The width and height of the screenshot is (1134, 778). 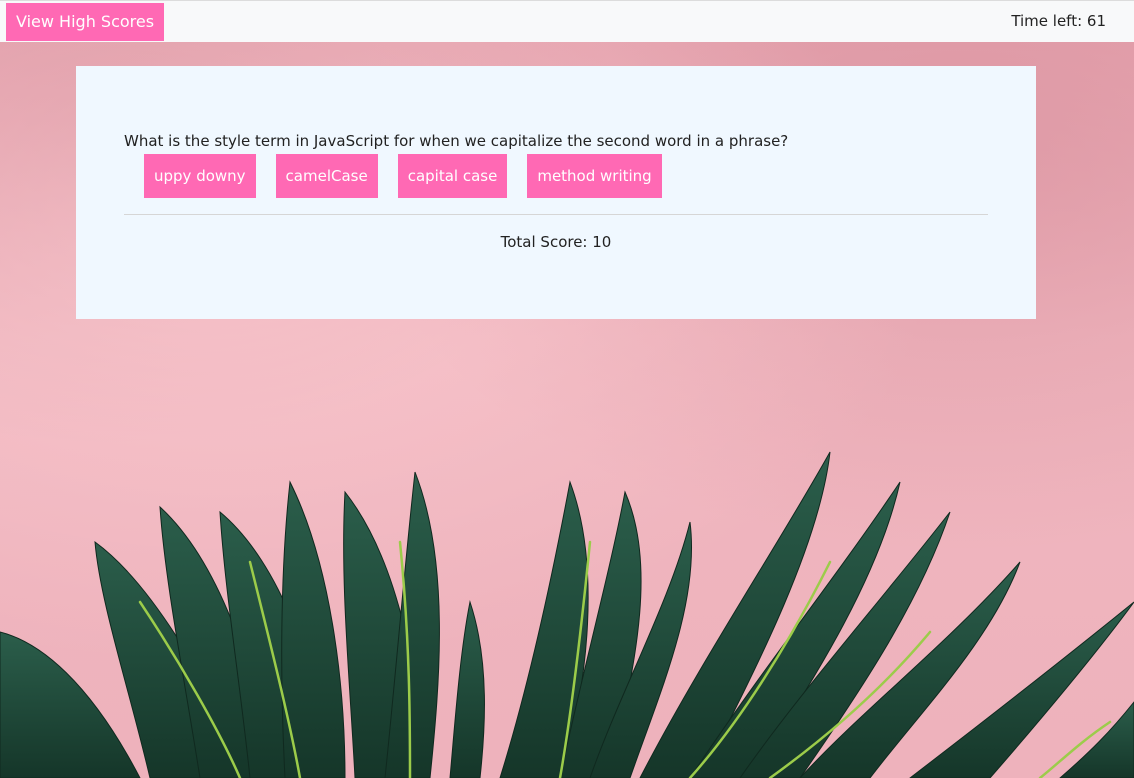 What do you see at coordinates (200, 176) in the screenshot?
I see `answer-button-uppy-downy: uppy downy` at bounding box center [200, 176].